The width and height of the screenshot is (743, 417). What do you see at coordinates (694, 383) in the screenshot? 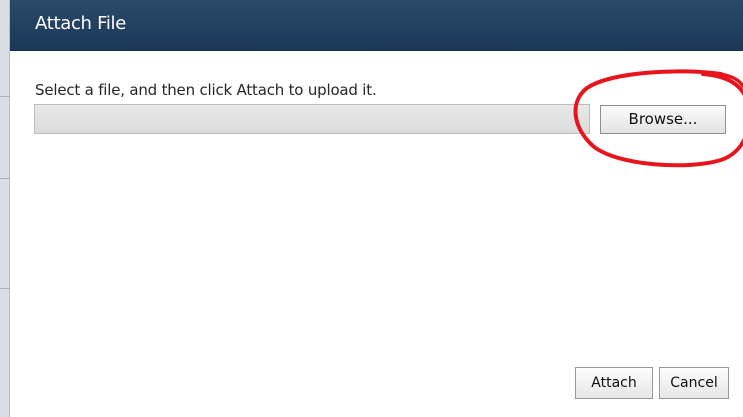
I see `cancel-button: Cancel` at bounding box center [694, 383].